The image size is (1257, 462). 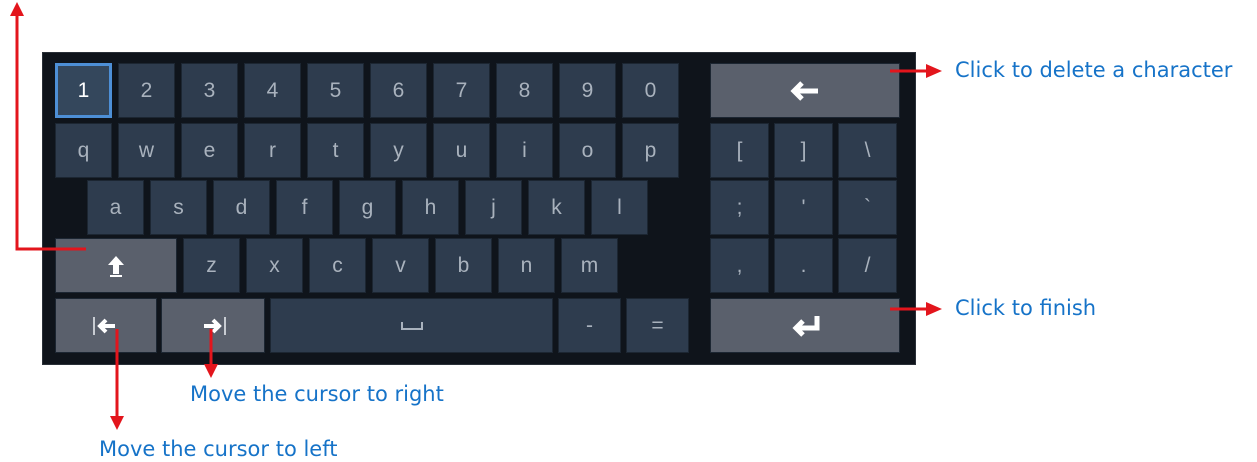 What do you see at coordinates (934, 71) in the screenshot?
I see `delete-arrow-head` at bounding box center [934, 71].